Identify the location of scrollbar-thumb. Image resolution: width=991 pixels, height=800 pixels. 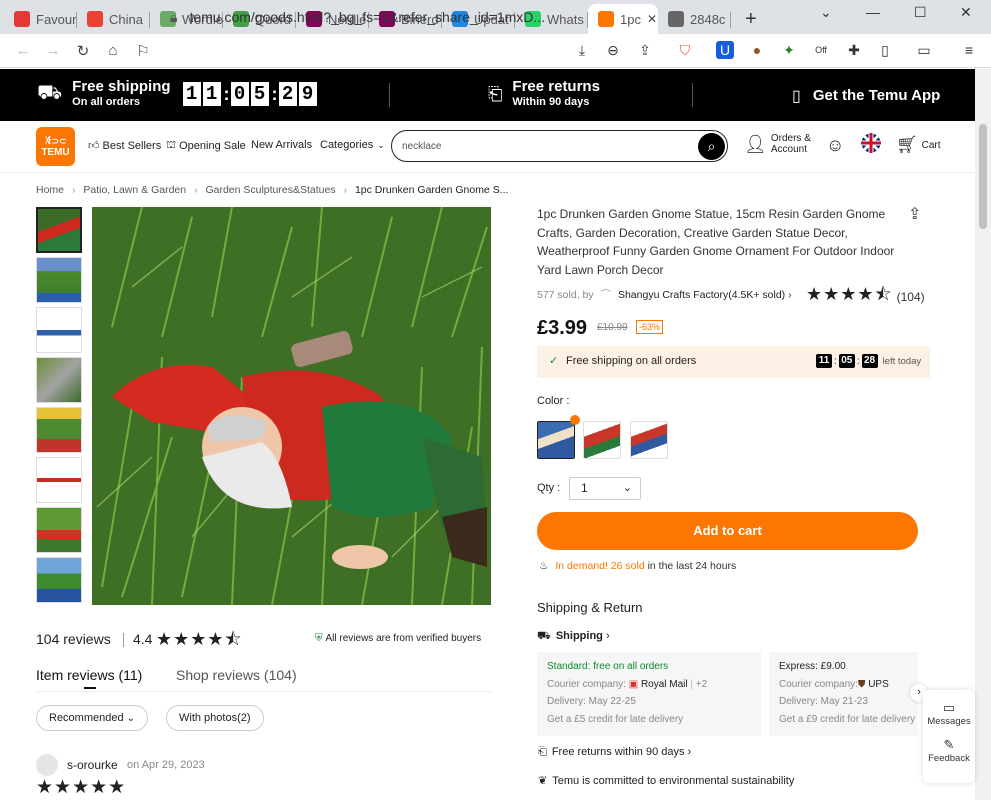
(983, 176).